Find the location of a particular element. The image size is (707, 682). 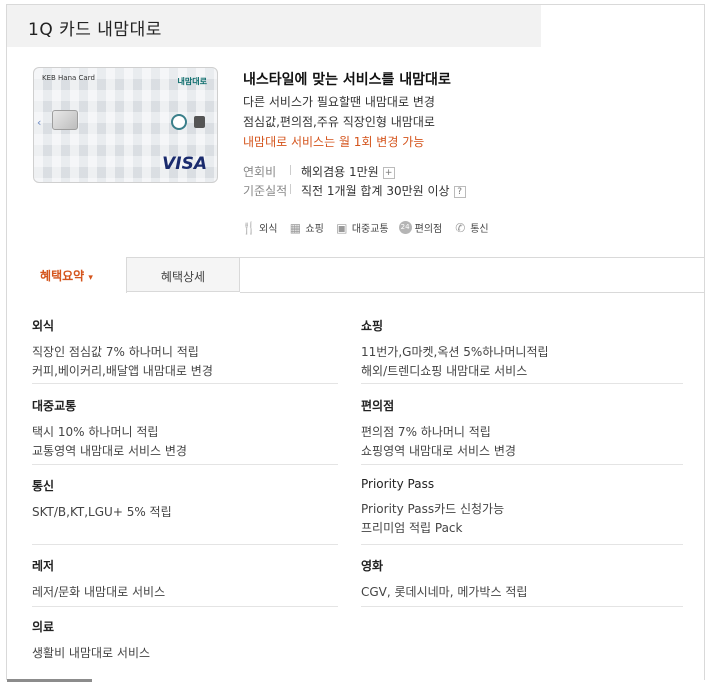

benefit-telecom: ✆ 통신 is located at coordinates (470, 228).